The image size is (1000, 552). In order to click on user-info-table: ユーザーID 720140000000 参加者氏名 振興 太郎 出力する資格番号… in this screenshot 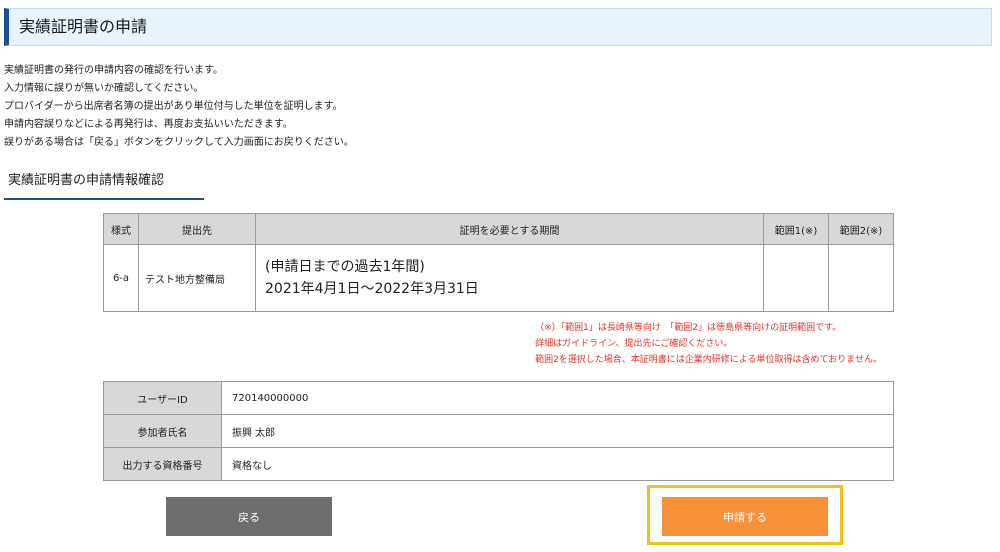, I will do `click(498, 431)`.